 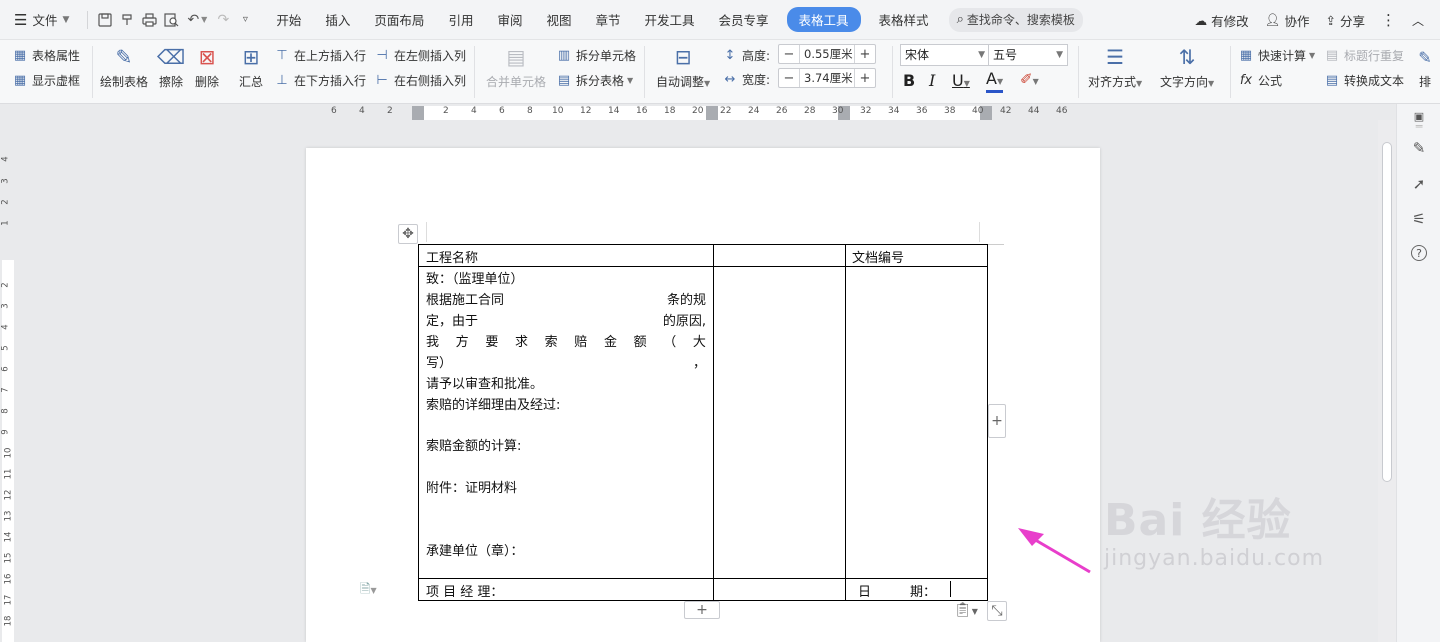 I want to click on cell-capital-line: 写） ，, so click(x=566, y=361).